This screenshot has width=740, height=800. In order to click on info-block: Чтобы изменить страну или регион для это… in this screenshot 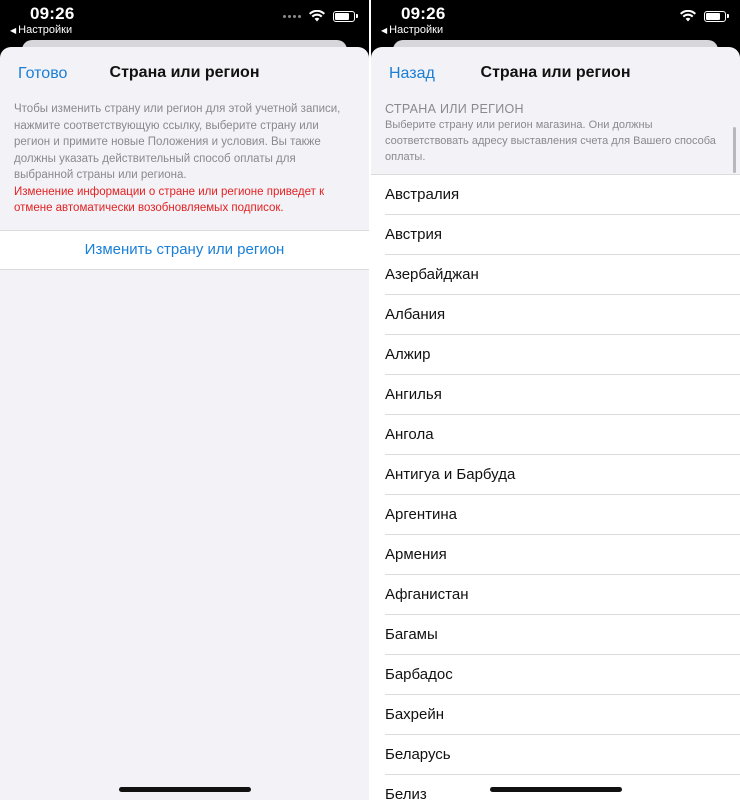, I will do `click(184, 159)`.